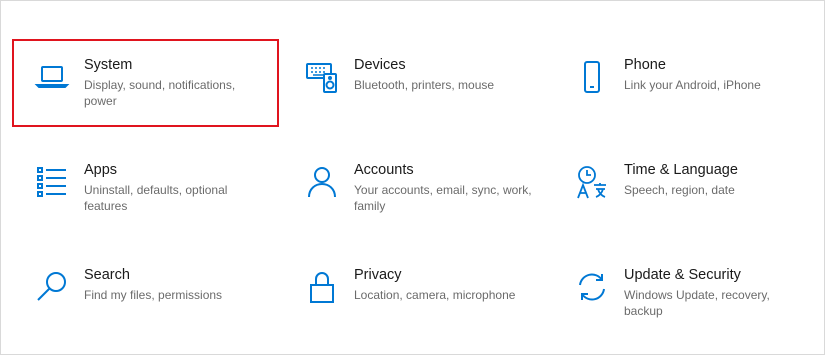  Describe the element at coordinates (443, 198) in the screenshot. I see `tile-description: Your accounts, email, sync, work, family` at that location.